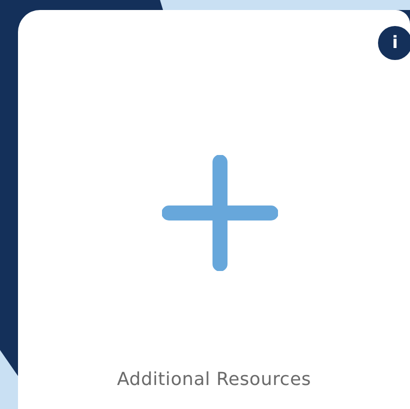  I want to click on corner-shape, so click(9, 379).